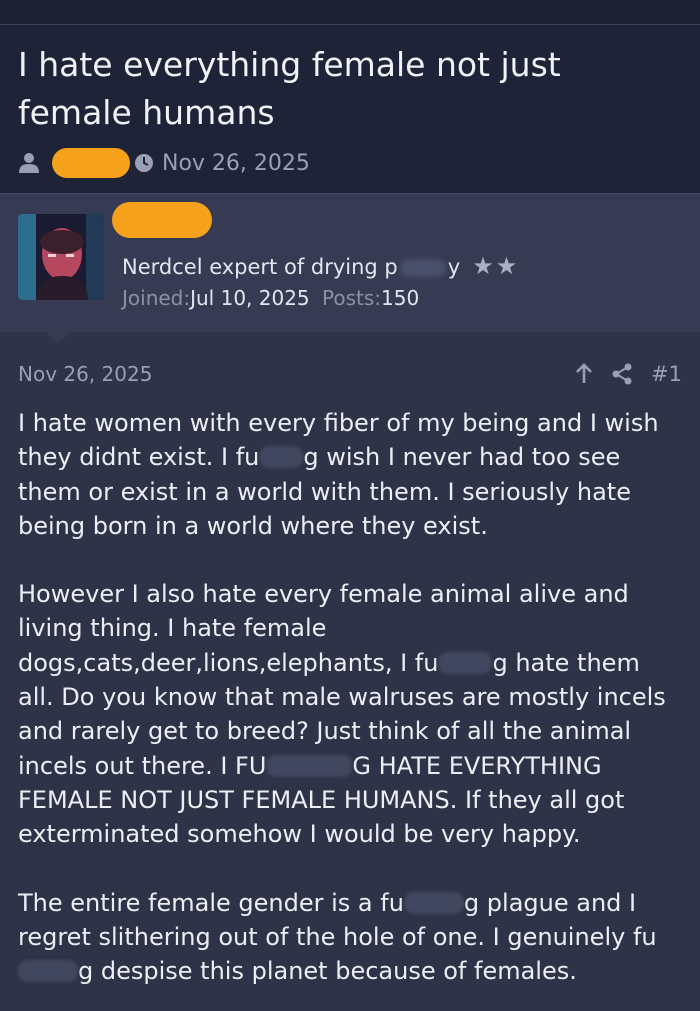 The image size is (700, 1011). Describe the element at coordinates (260, 267) in the screenshot. I see `user-title-start: Nerdcel expert of drying p` at that location.